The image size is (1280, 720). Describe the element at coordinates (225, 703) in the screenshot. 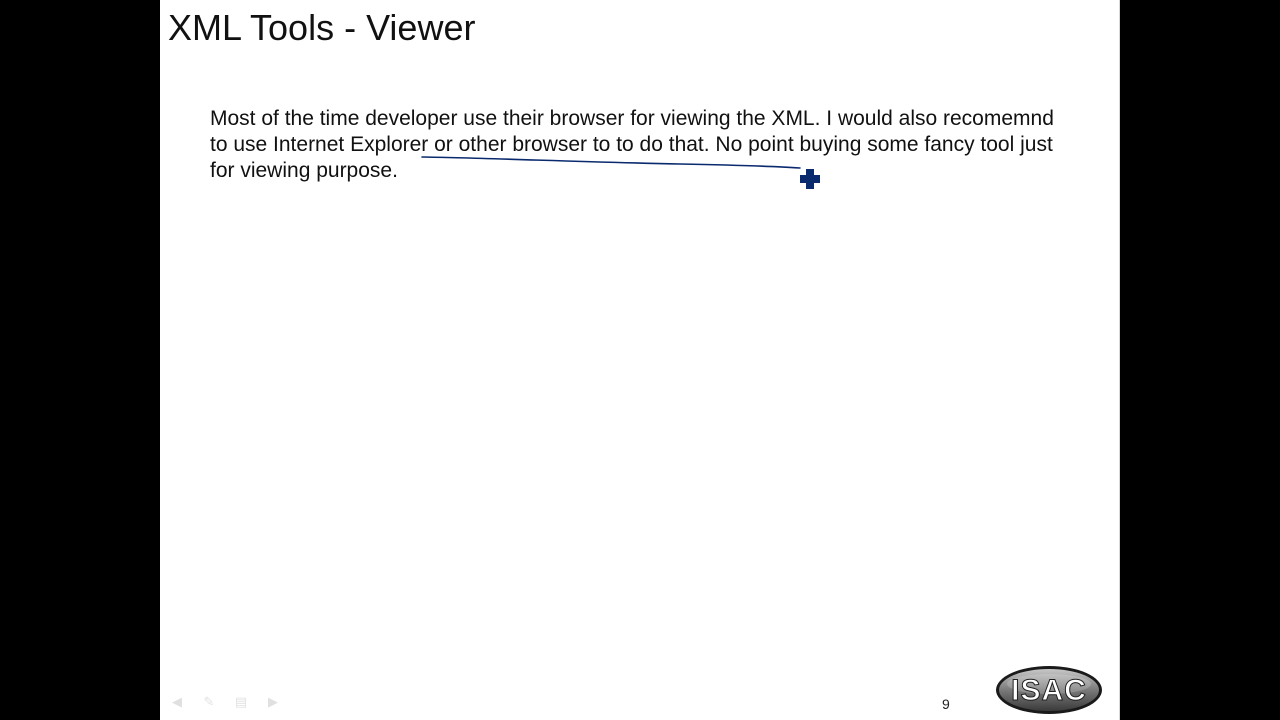

I see `slide-show-controls: ◀ ✎ ▤ ▶` at that location.